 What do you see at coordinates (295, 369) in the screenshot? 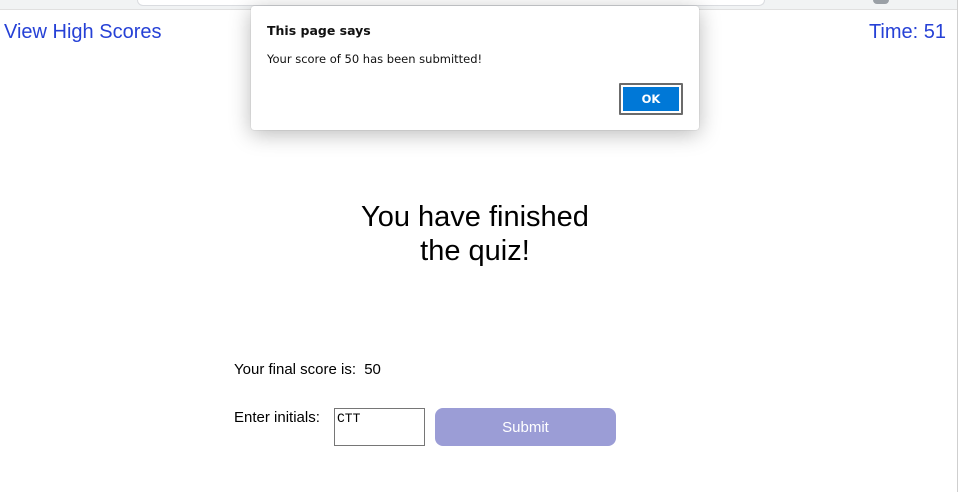
I see `final-score-label: Your final score is:` at bounding box center [295, 369].